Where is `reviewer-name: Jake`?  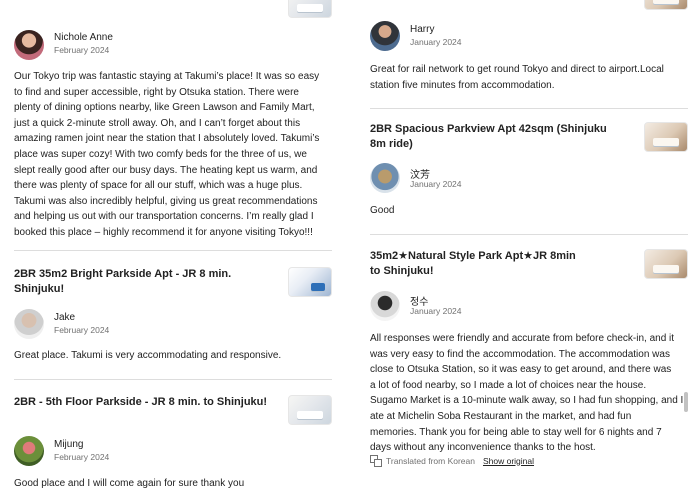
reviewer-name: Jake is located at coordinates (65, 317).